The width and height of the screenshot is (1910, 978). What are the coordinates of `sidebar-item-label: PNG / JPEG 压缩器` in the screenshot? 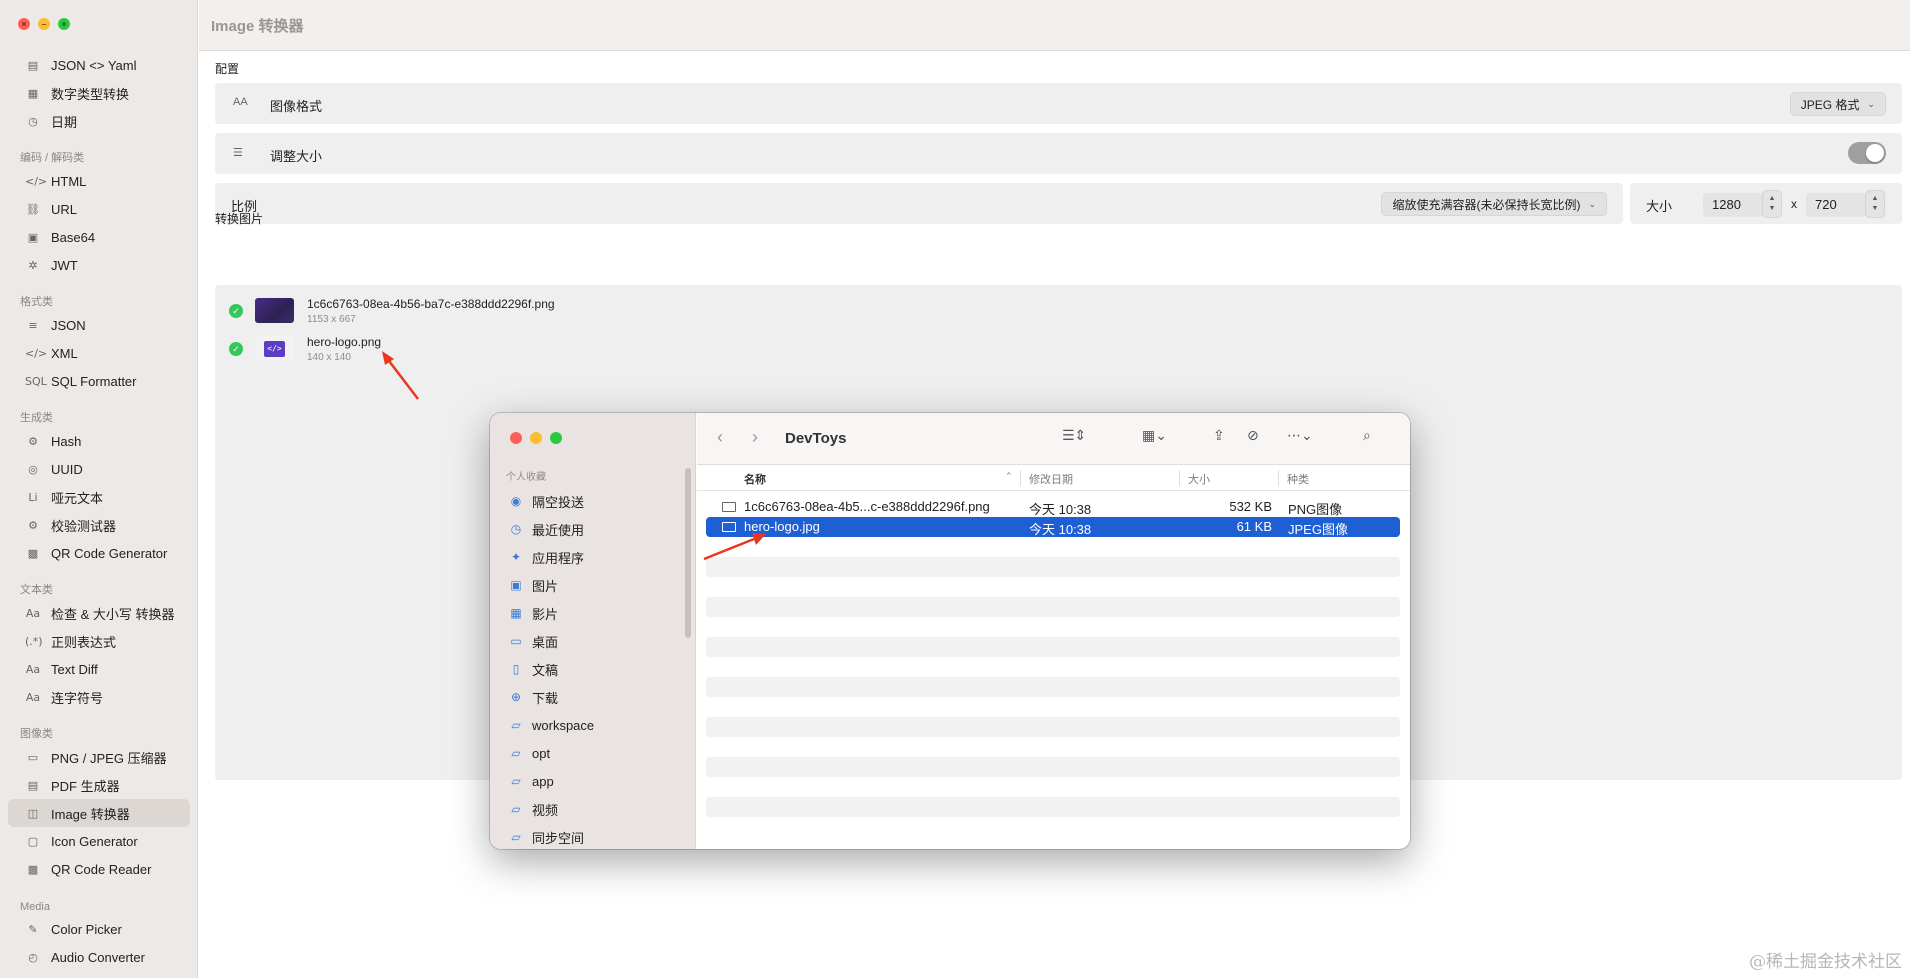 It's located at (109, 758).